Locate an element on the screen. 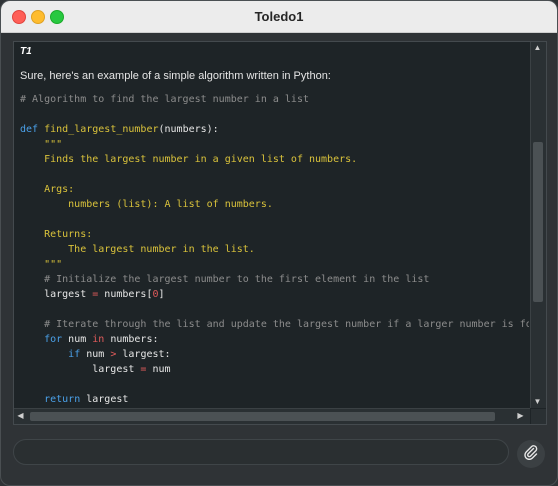 This screenshot has height=486, width=558. code-line: largest = numbers[0] is located at coordinates (274, 294).